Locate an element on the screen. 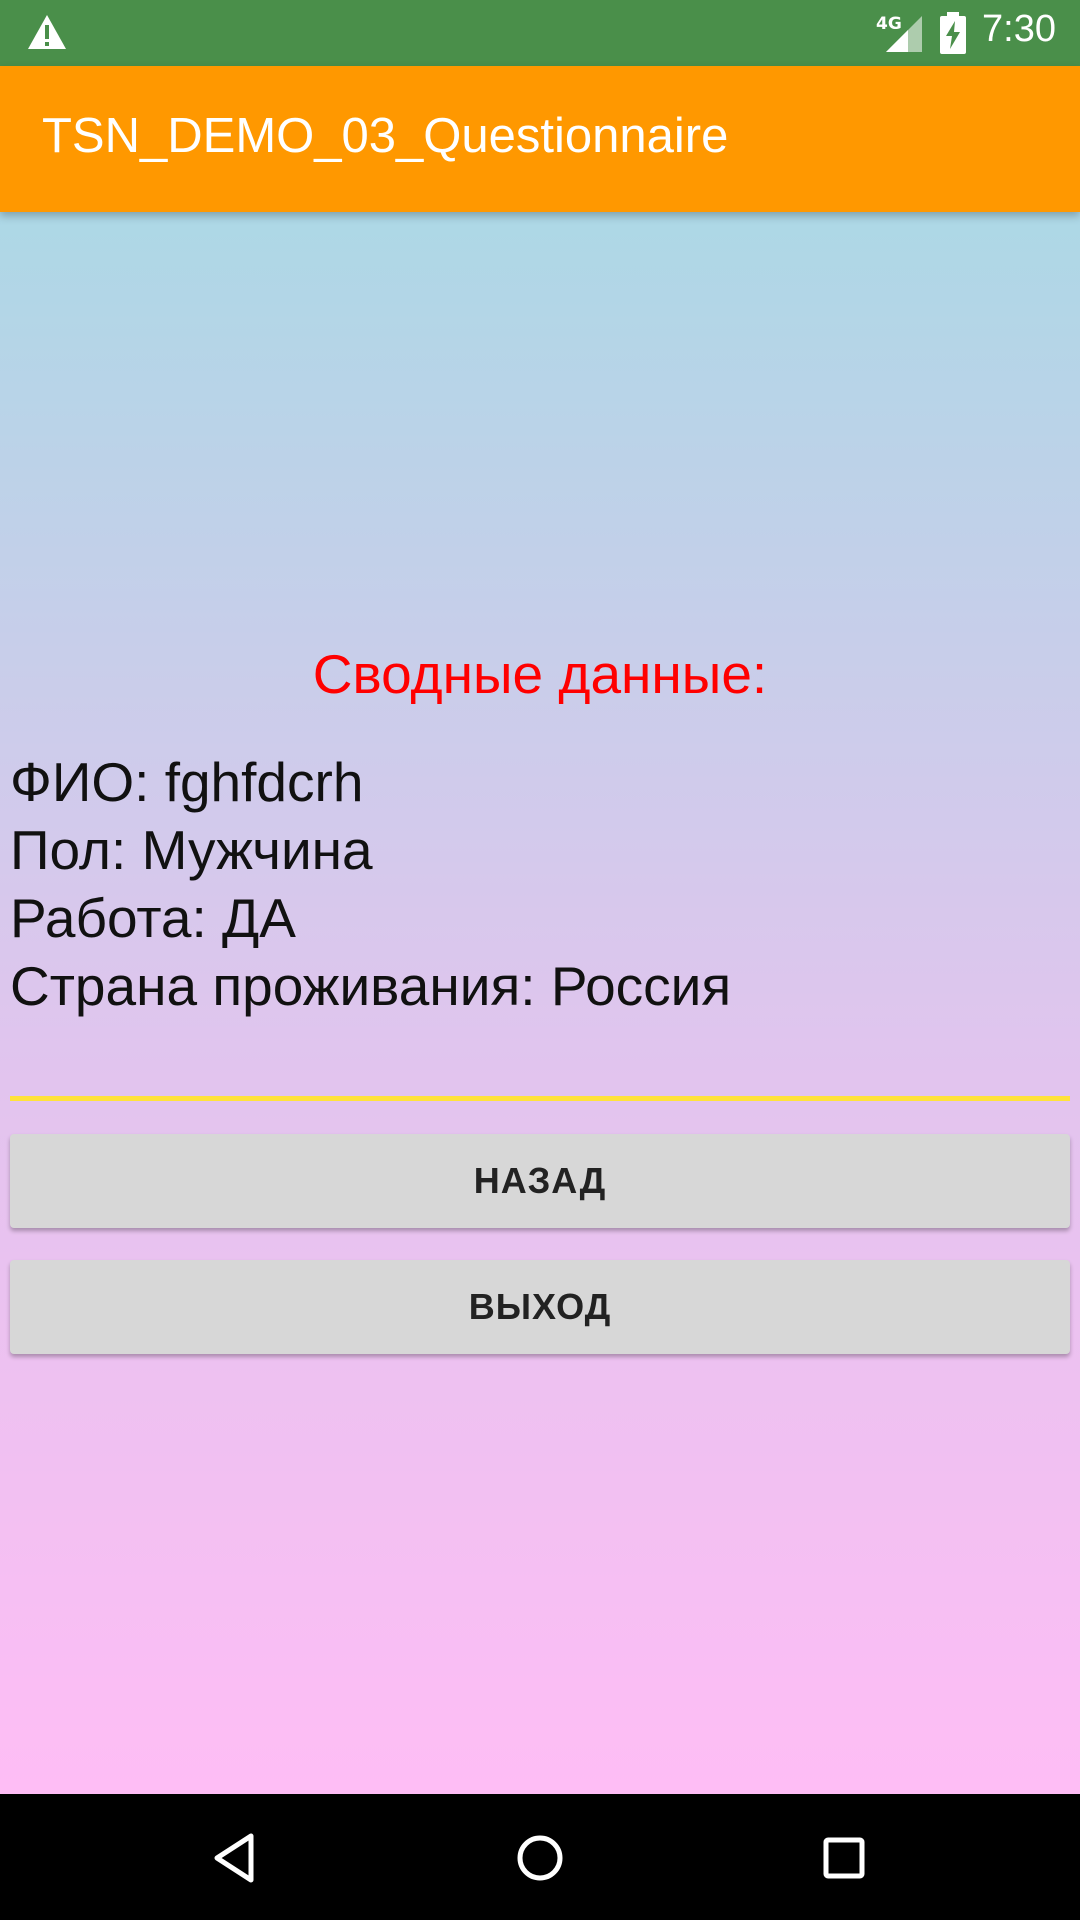 The width and height of the screenshot is (1080, 1920). summary-title: Сводные данные: is located at coordinates (540, 674).